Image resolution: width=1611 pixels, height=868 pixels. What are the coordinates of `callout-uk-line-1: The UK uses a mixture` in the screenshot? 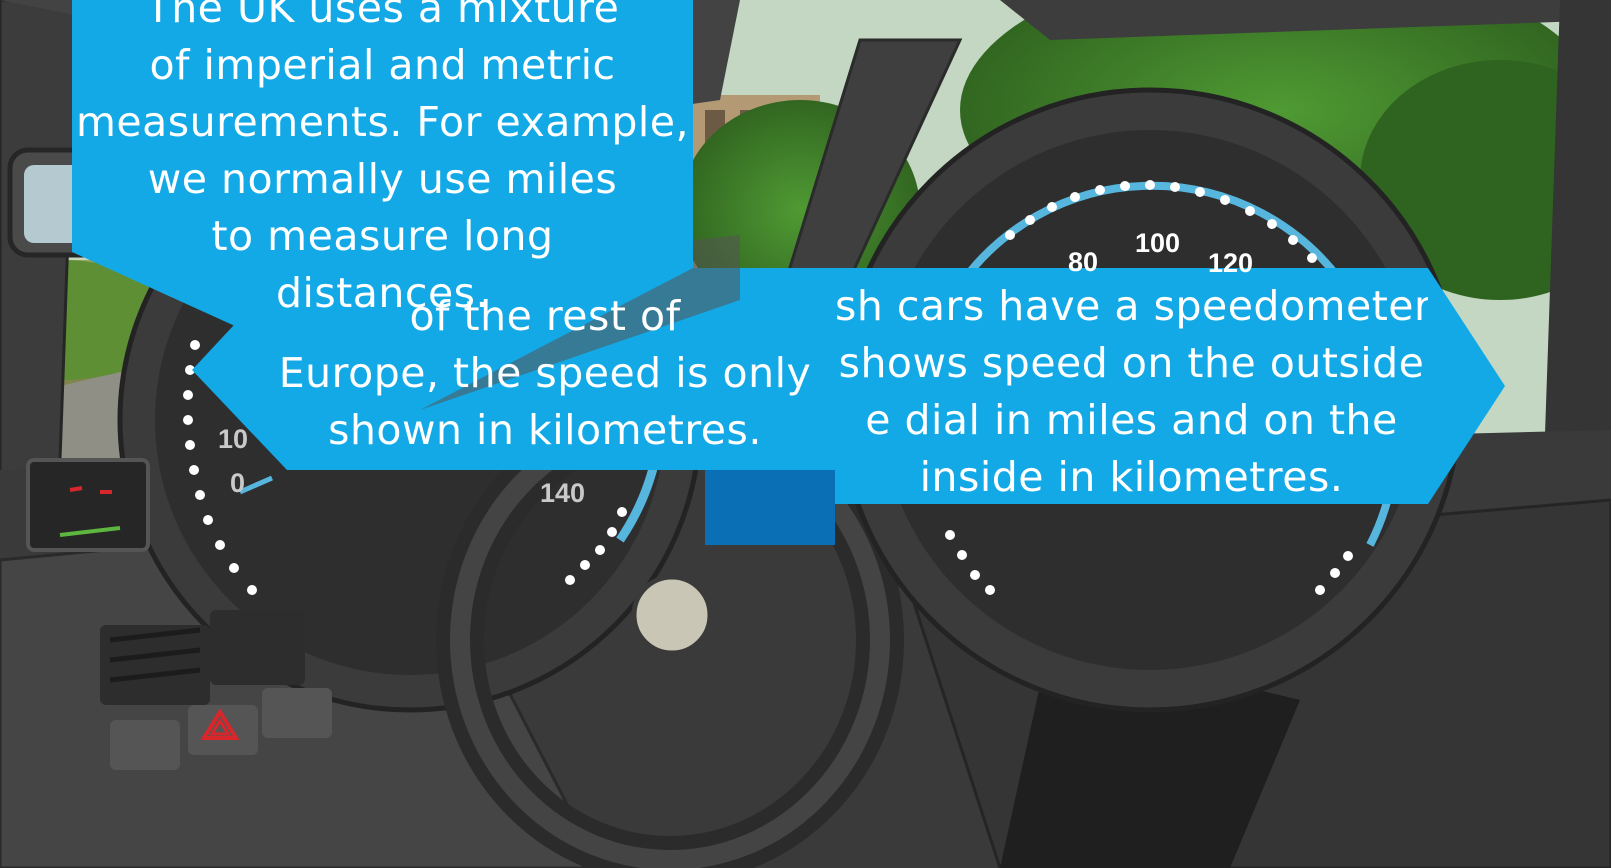 It's located at (382, 16).